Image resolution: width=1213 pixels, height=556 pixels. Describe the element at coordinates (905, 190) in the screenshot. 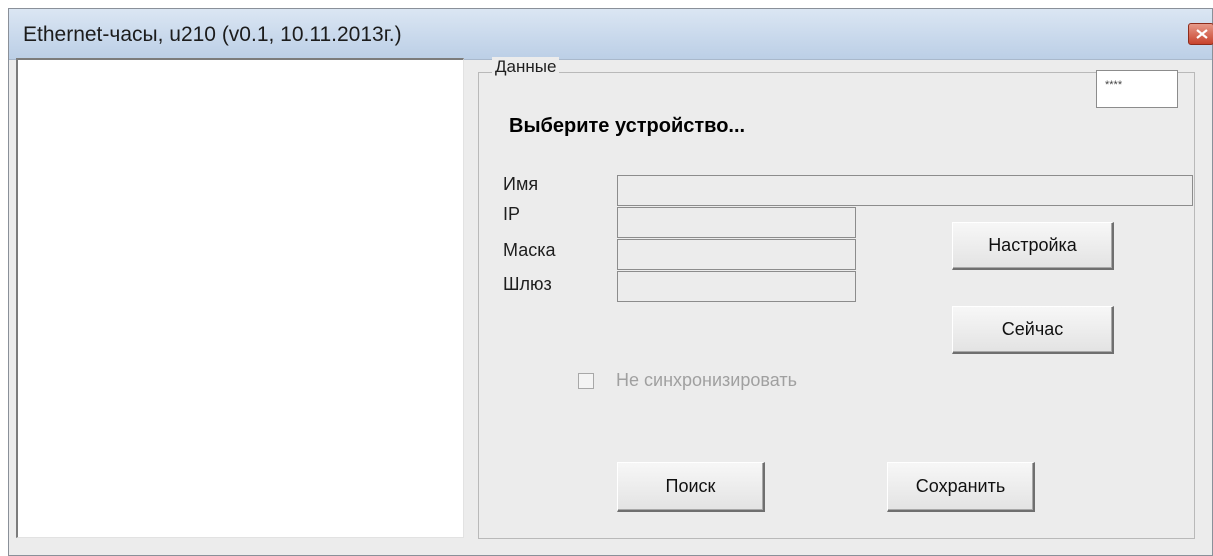

I see `name-field` at that location.